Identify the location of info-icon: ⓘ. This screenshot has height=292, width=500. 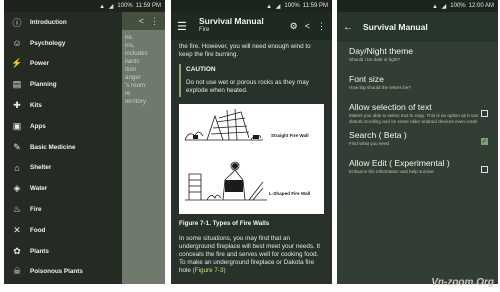
(17, 22).